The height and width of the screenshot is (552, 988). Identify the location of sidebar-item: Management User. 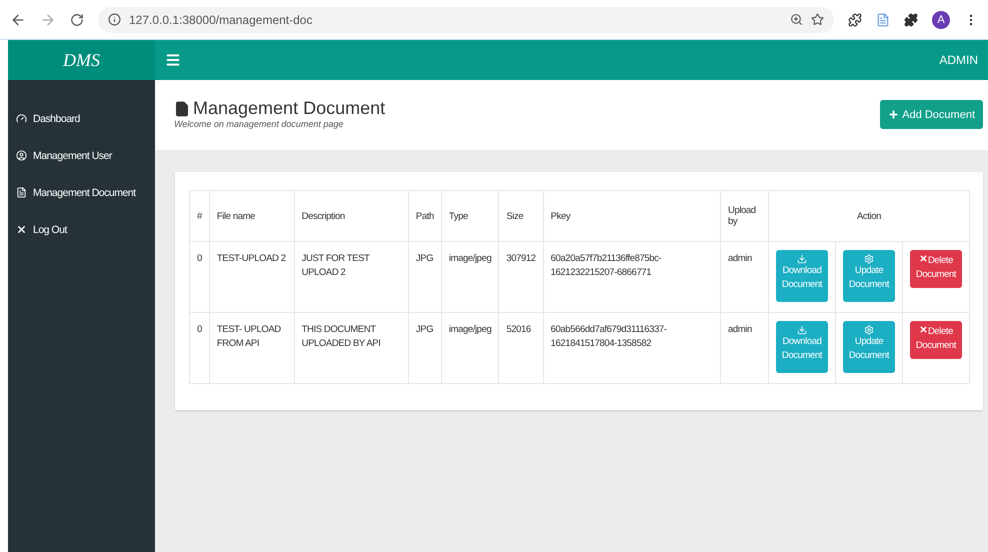
(81, 155).